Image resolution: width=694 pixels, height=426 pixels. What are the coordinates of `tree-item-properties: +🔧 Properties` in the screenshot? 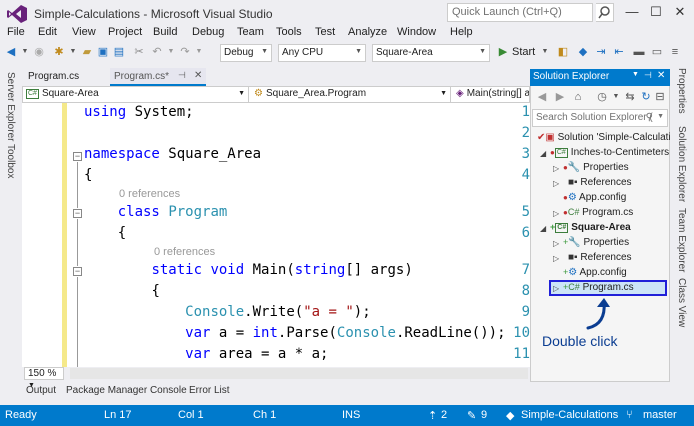 It's located at (596, 242).